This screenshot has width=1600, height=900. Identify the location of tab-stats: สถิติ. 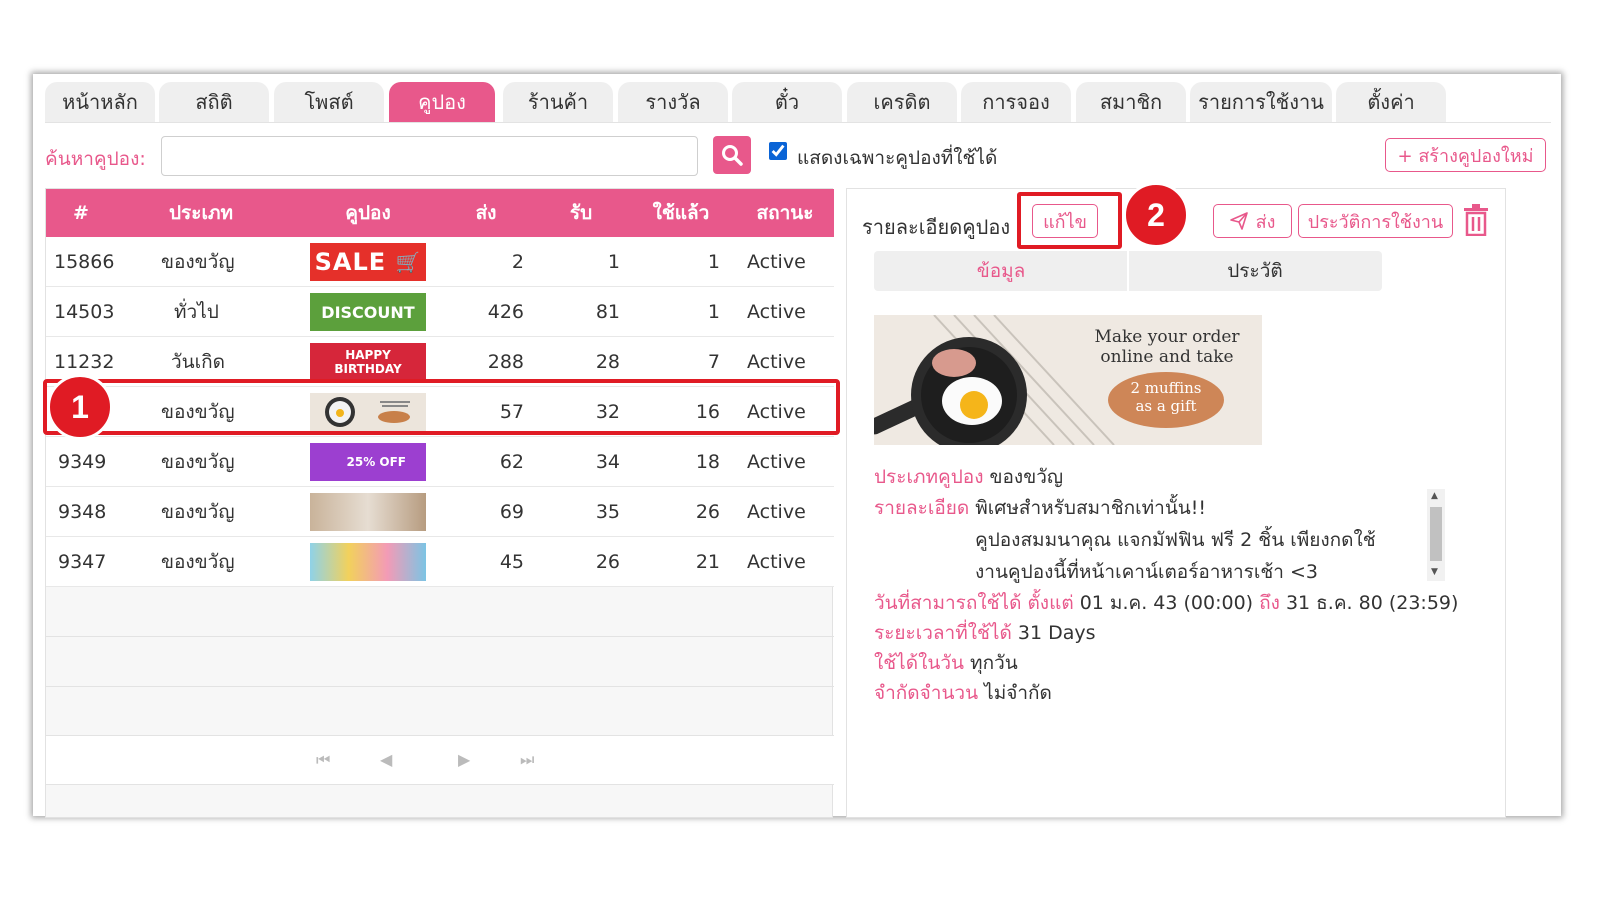
(214, 102).